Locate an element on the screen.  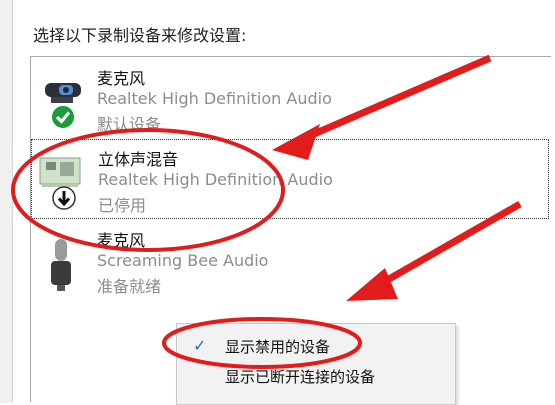
microphone-icon is located at coordinates (63, 263).